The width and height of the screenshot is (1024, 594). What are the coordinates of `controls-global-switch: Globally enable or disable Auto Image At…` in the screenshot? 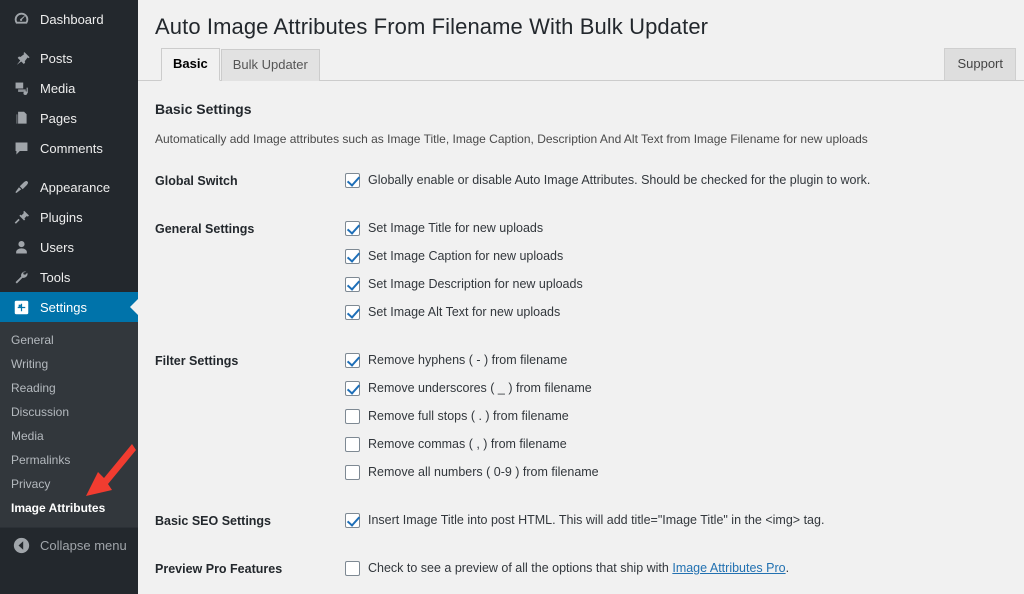 It's located at (684, 180).